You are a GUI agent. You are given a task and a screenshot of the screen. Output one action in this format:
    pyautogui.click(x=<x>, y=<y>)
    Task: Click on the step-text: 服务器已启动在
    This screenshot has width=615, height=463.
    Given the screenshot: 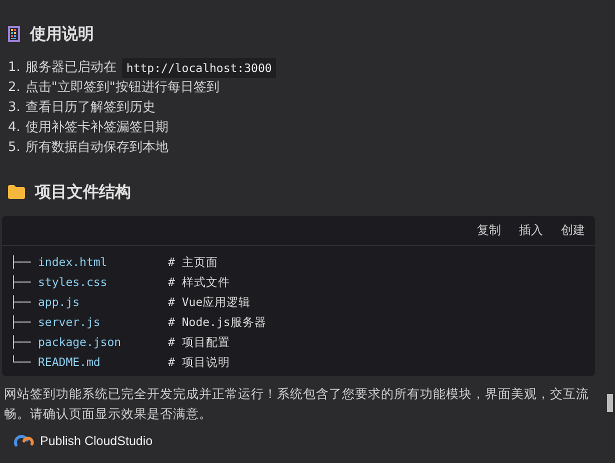 What is the action you would take?
    pyautogui.click(x=70, y=68)
    